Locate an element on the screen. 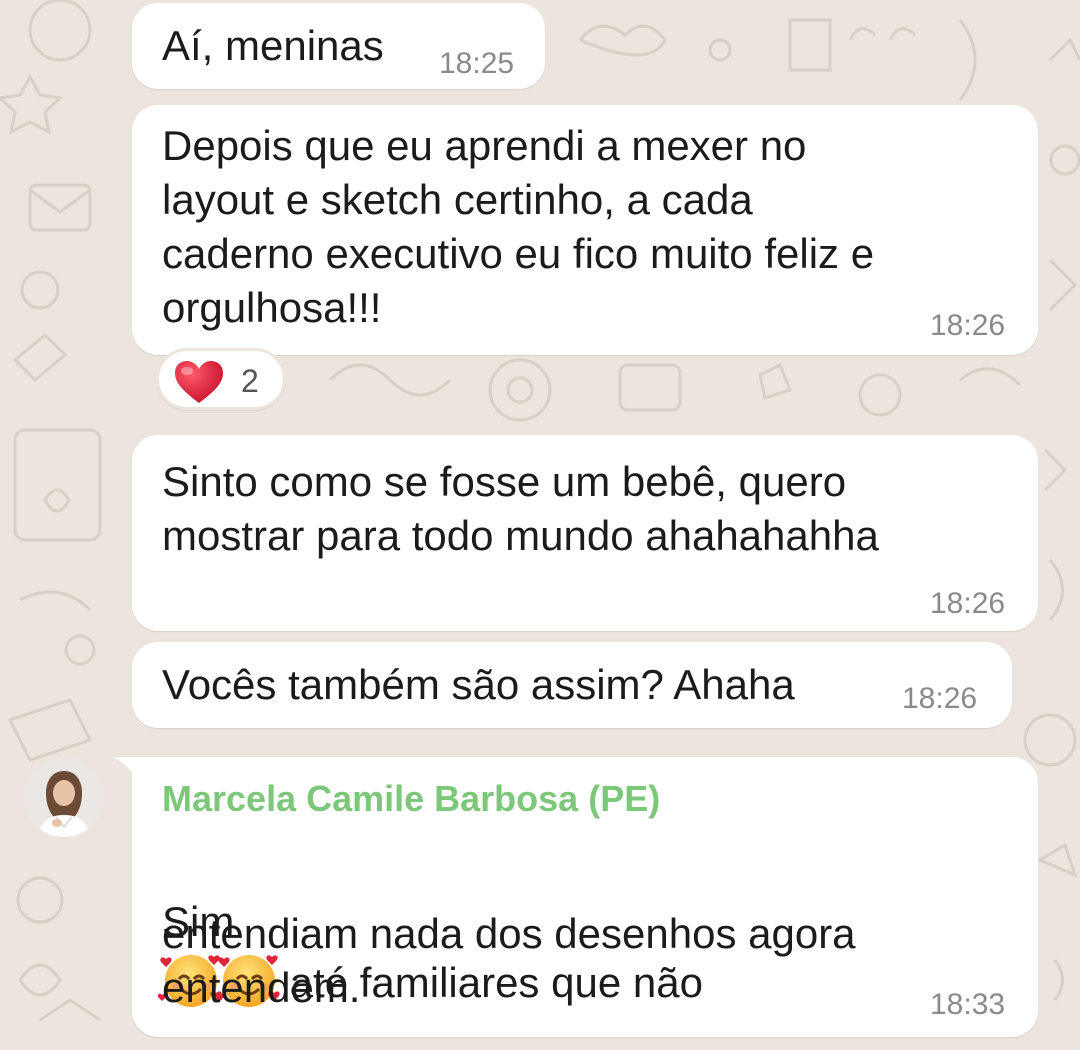 The width and height of the screenshot is (1080, 1050). message-text: Aí, meninas is located at coordinates (273, 45).